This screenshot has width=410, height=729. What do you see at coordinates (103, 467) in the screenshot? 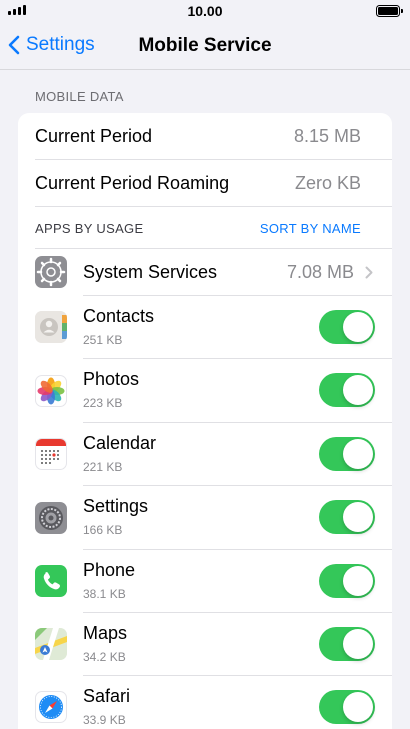
I see `app-size: 221 KB` at bounding box center [103, 467].